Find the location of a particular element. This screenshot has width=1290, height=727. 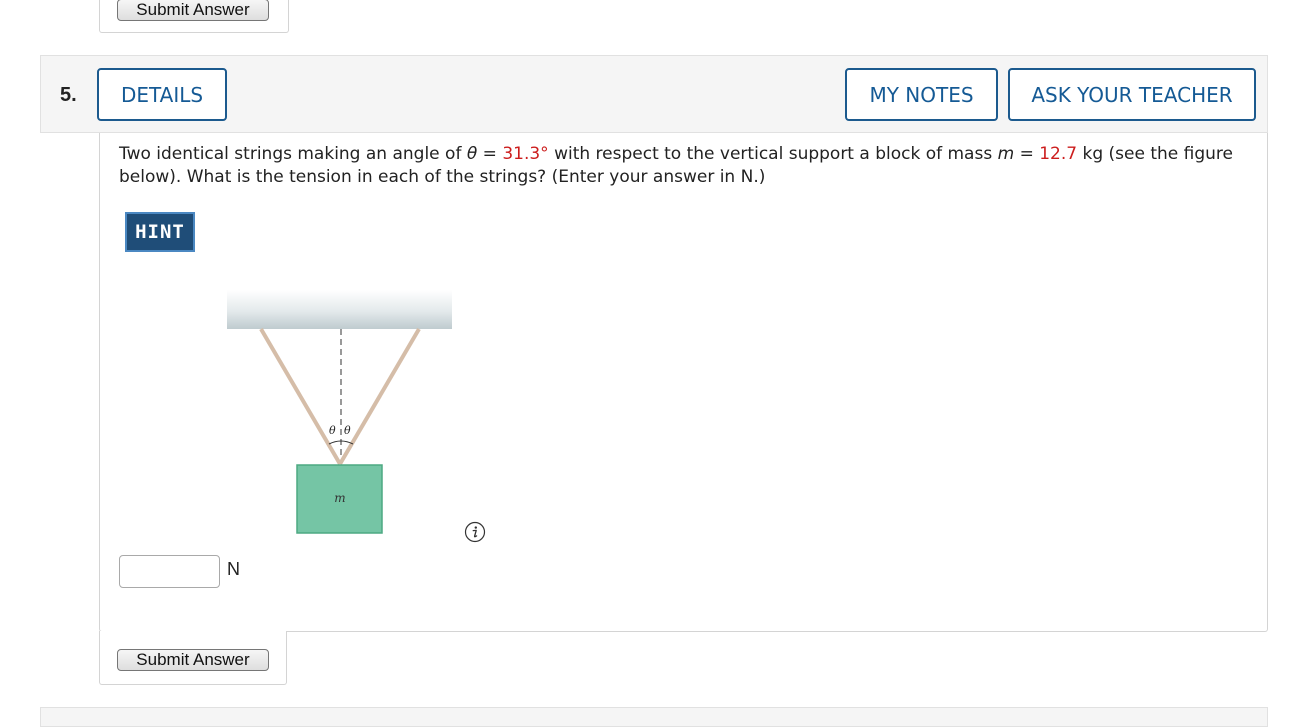

ceiling-support is located at coordinates (339, 309).